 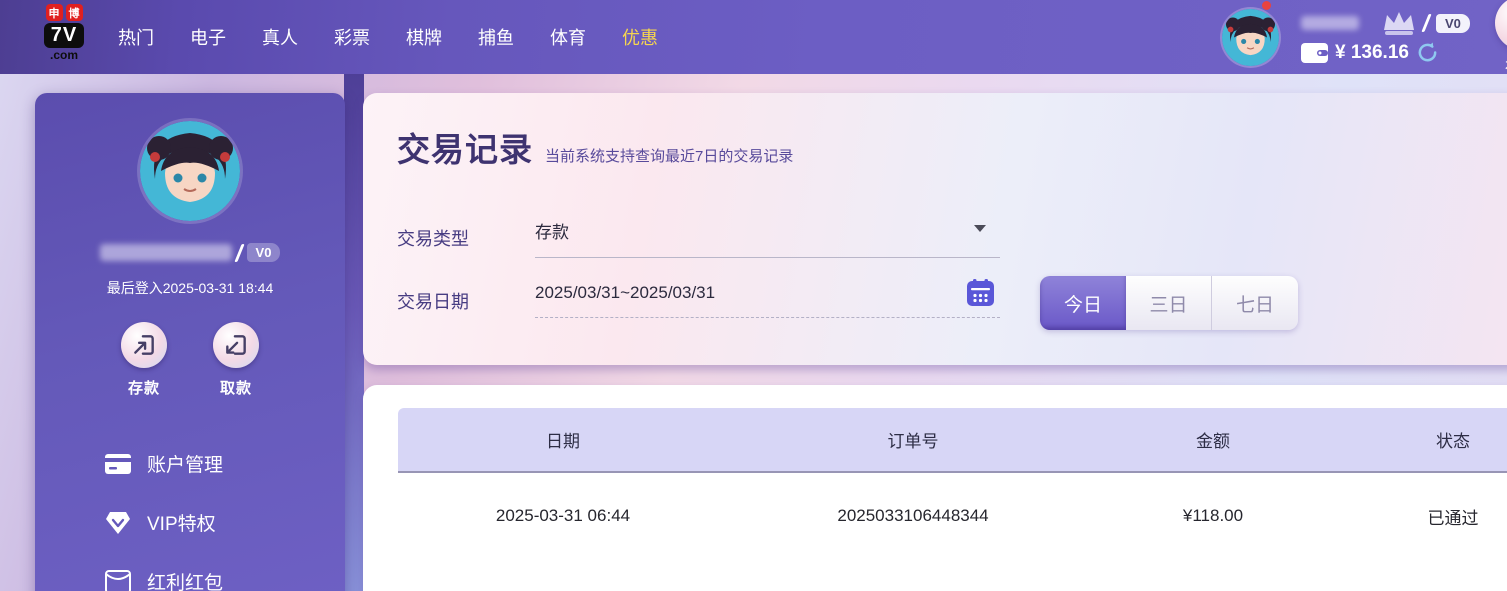 I want to click on wallet-icon, so click(x=1314, y=52).